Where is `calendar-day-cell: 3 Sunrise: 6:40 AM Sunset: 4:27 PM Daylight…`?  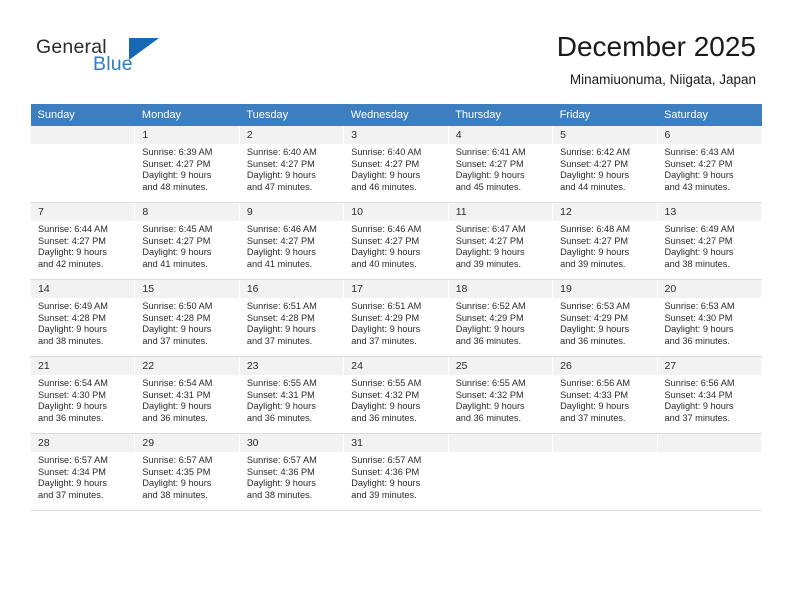
calendar-day-cell: 3 Sunrise: 6:40 AM Sunset: 4:27 PM Daylight… is located at coordinates (396, 164).